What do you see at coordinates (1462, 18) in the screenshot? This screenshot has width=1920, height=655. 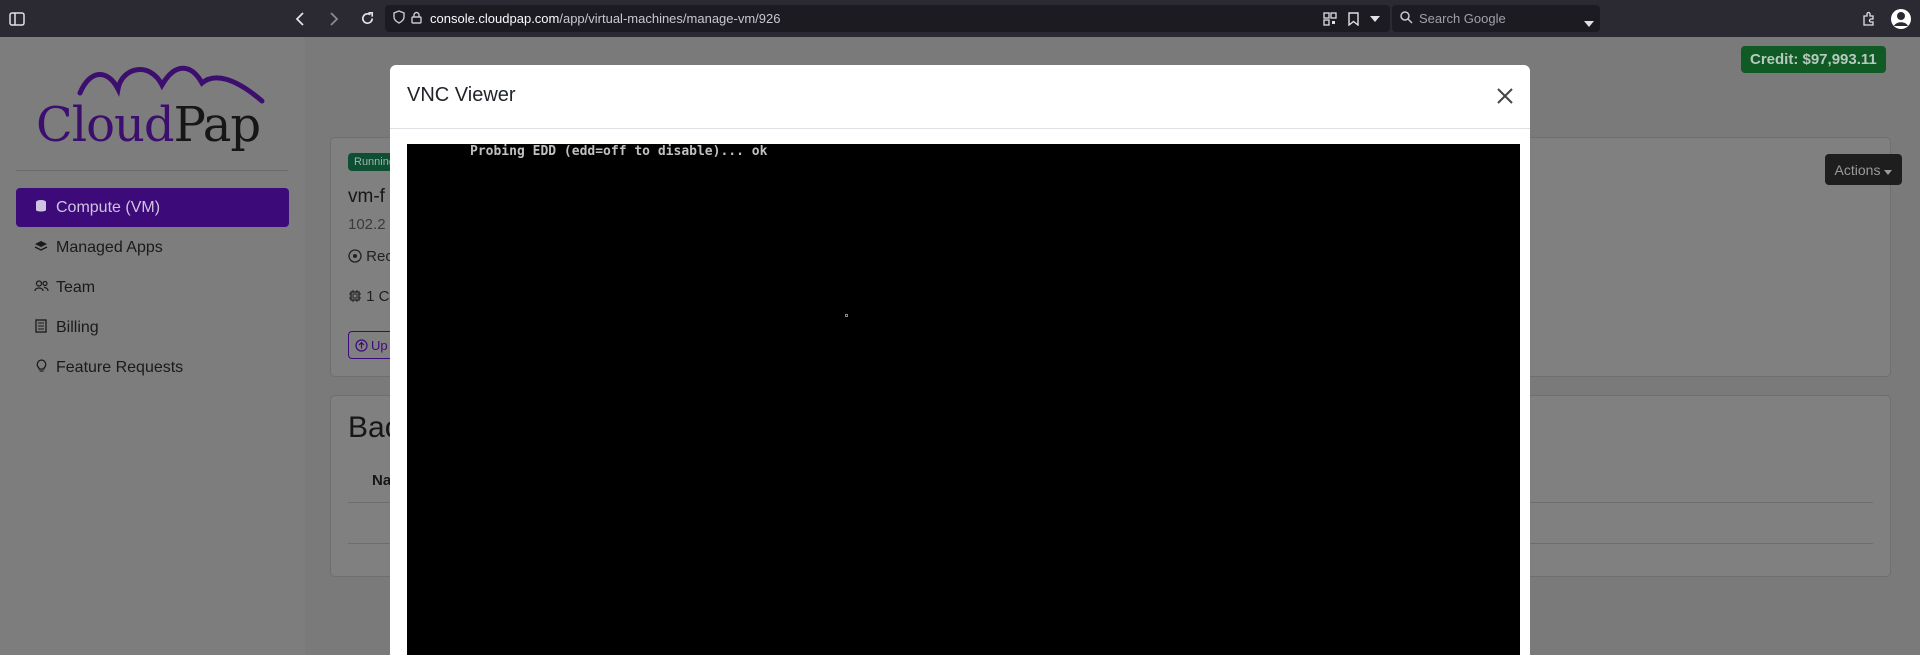 I see `search-placeholder: Search Google` at bounding box center [1462, 18].